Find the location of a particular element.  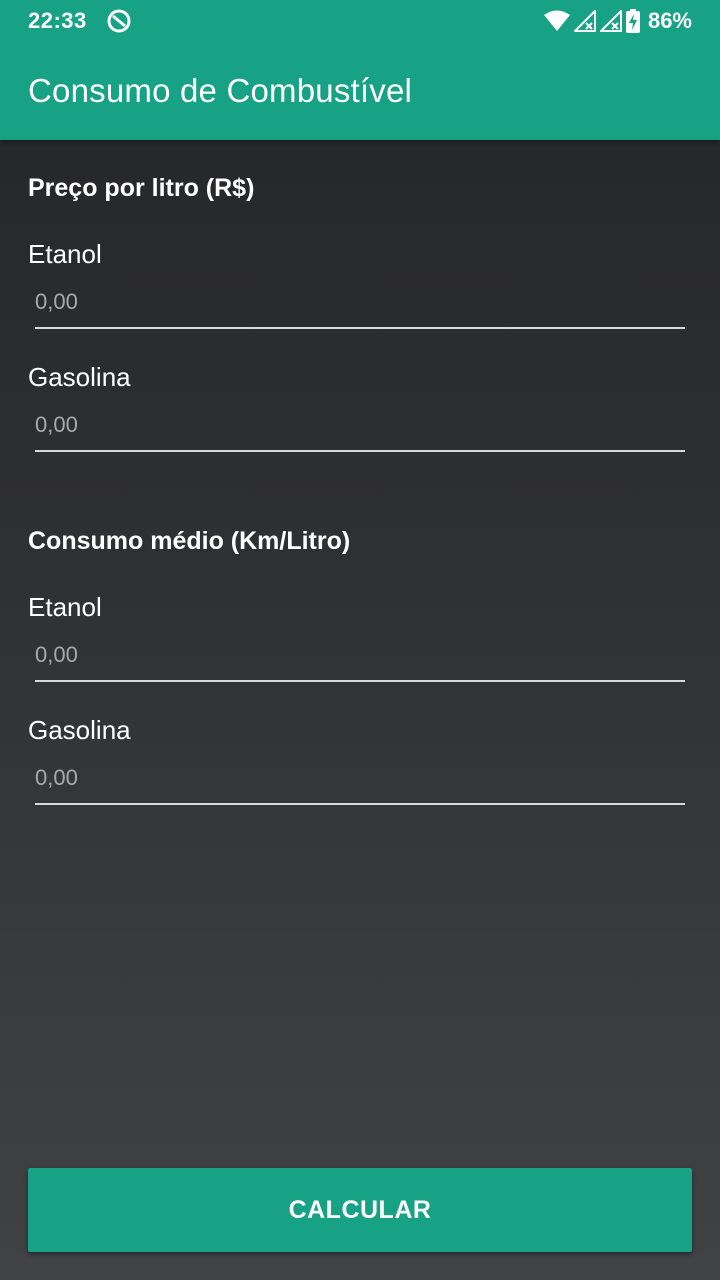

page-title: Consumo de Combustível is located at coordinates (220, 90).